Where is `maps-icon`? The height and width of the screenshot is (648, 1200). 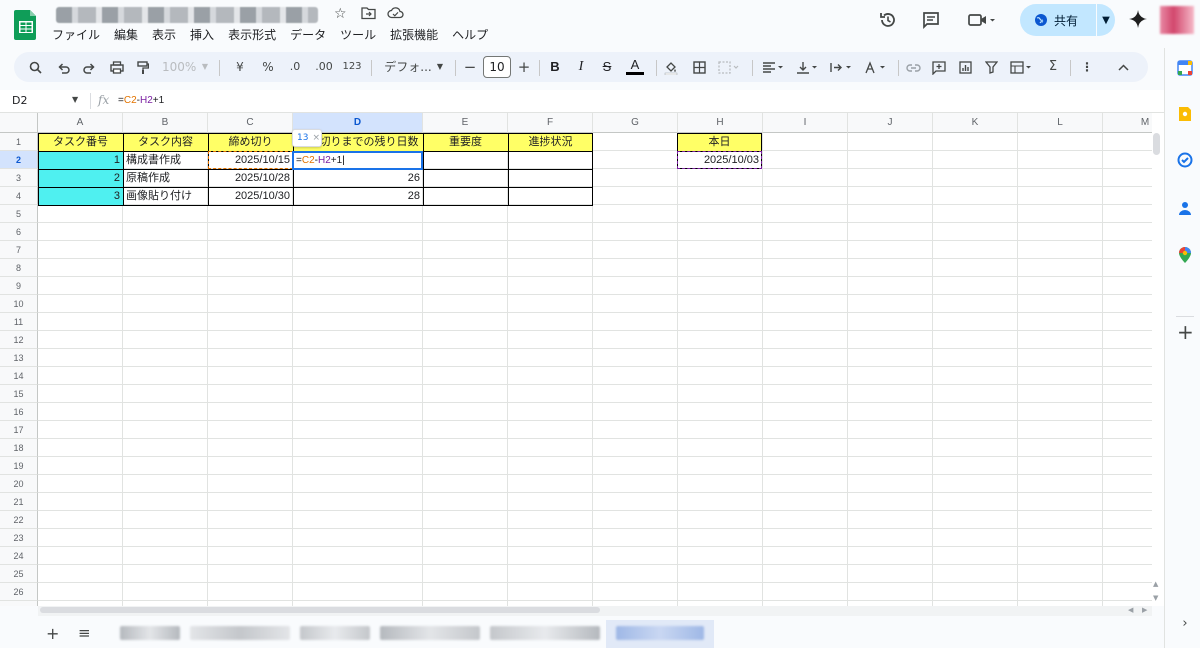 maps-icon is located at coordinates (1185, 257).